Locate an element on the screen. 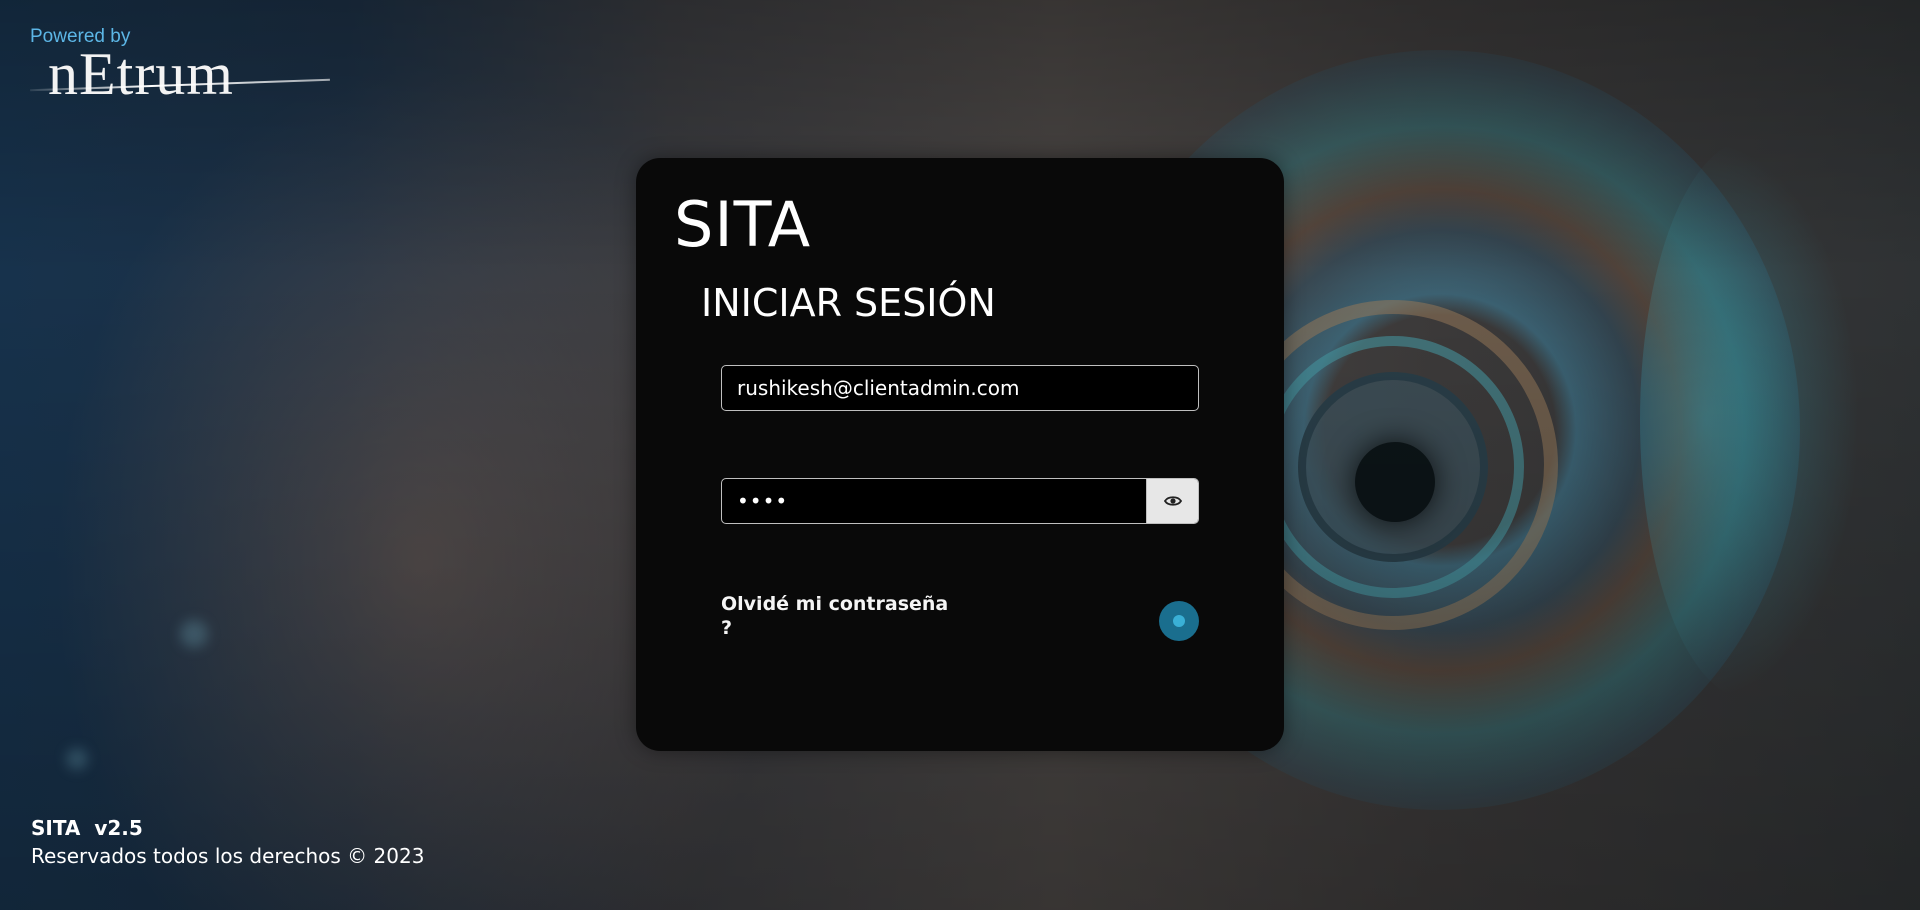 Image resolution: width=1920 pixels, height=910 pixels. email-field is located at coordinates (960, 388).